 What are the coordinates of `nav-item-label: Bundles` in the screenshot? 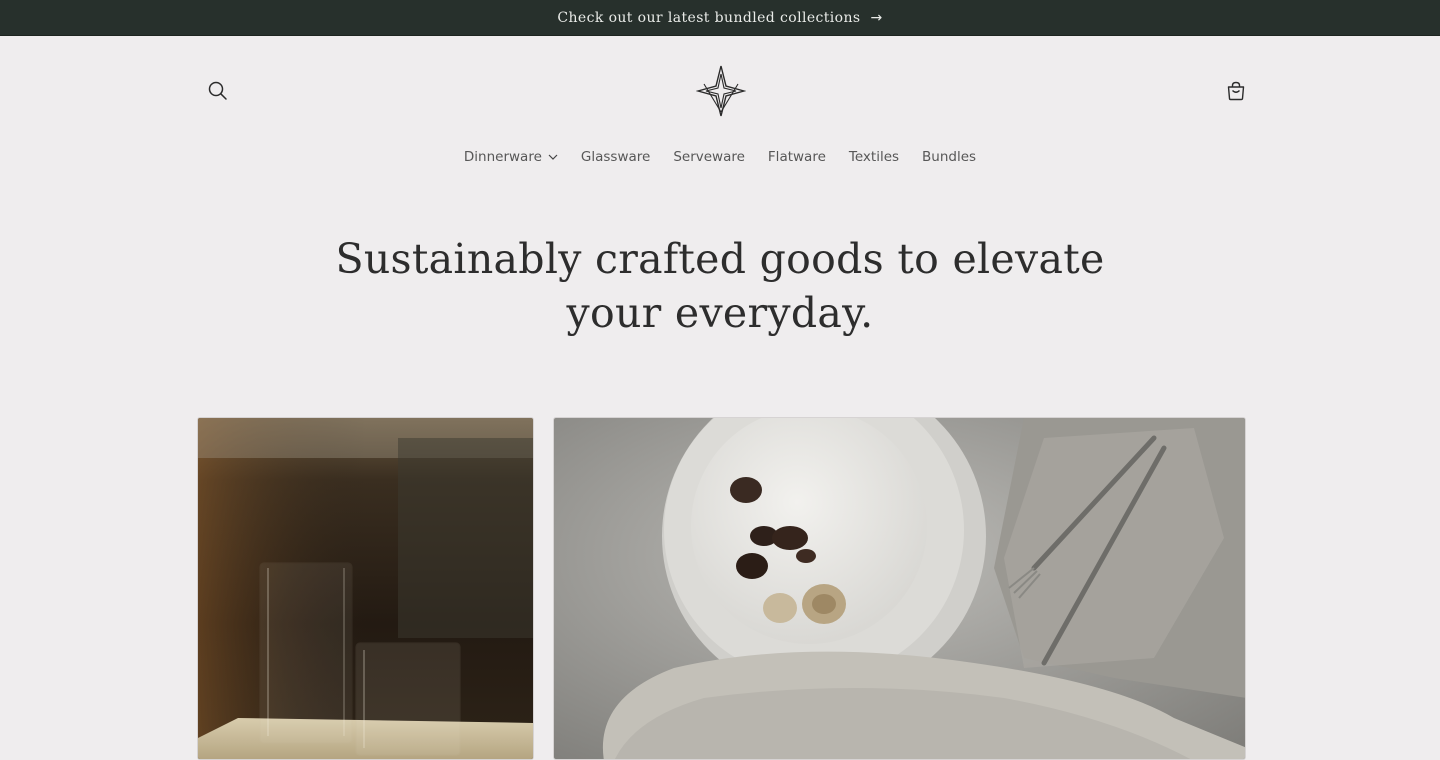 It's located at (949, 157).